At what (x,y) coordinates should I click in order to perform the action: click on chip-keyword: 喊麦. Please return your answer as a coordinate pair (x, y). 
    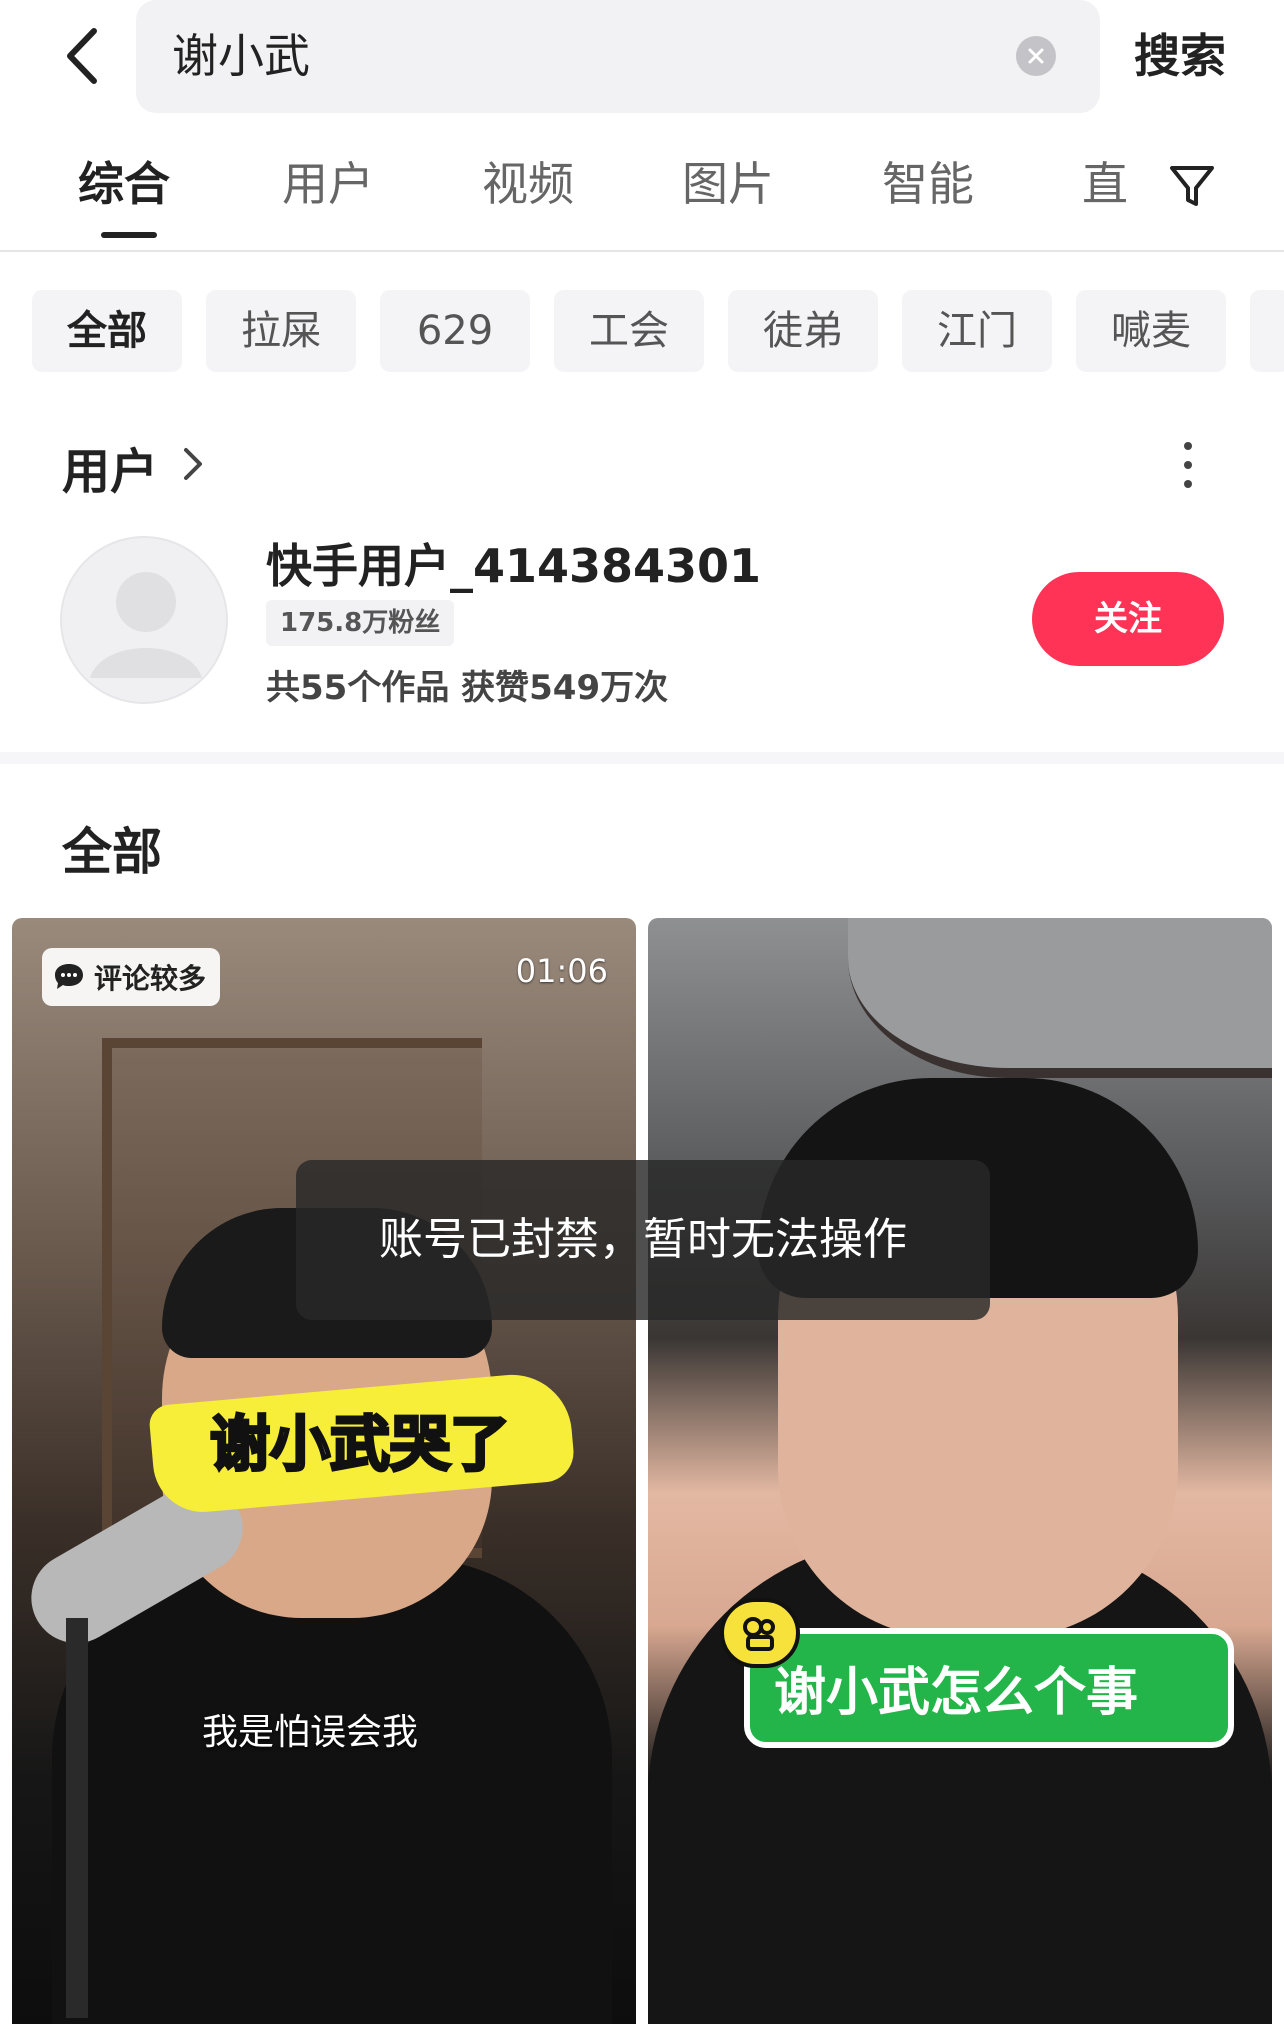
    Looking at the image, I should click on (1151, 331).